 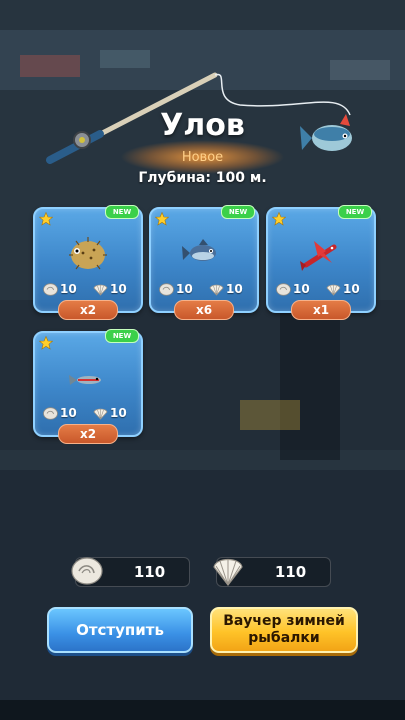 What do you see at coordinates (85, 380) in the screenshot?
I see `small-striped-fish-icon` at bounding box center [85, 380].